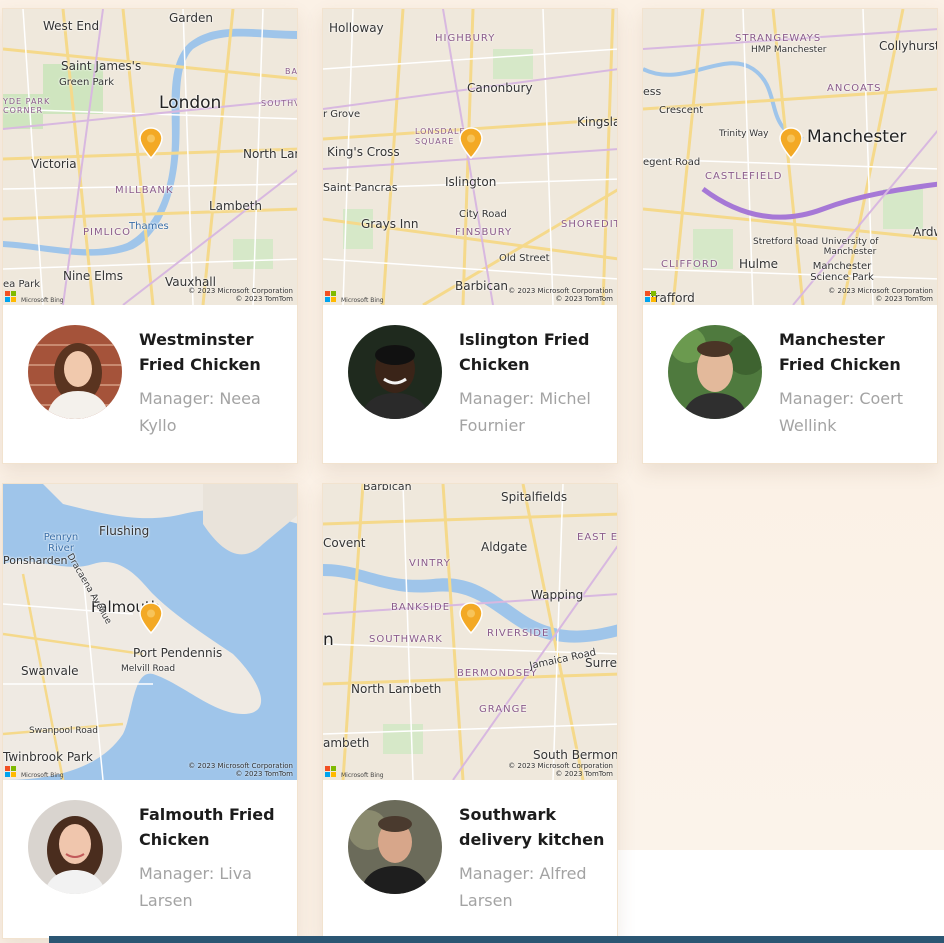 The width and height of the screenshot is (944, 943). I want to click on map-label: Saint Pancras, so click(360, 187).